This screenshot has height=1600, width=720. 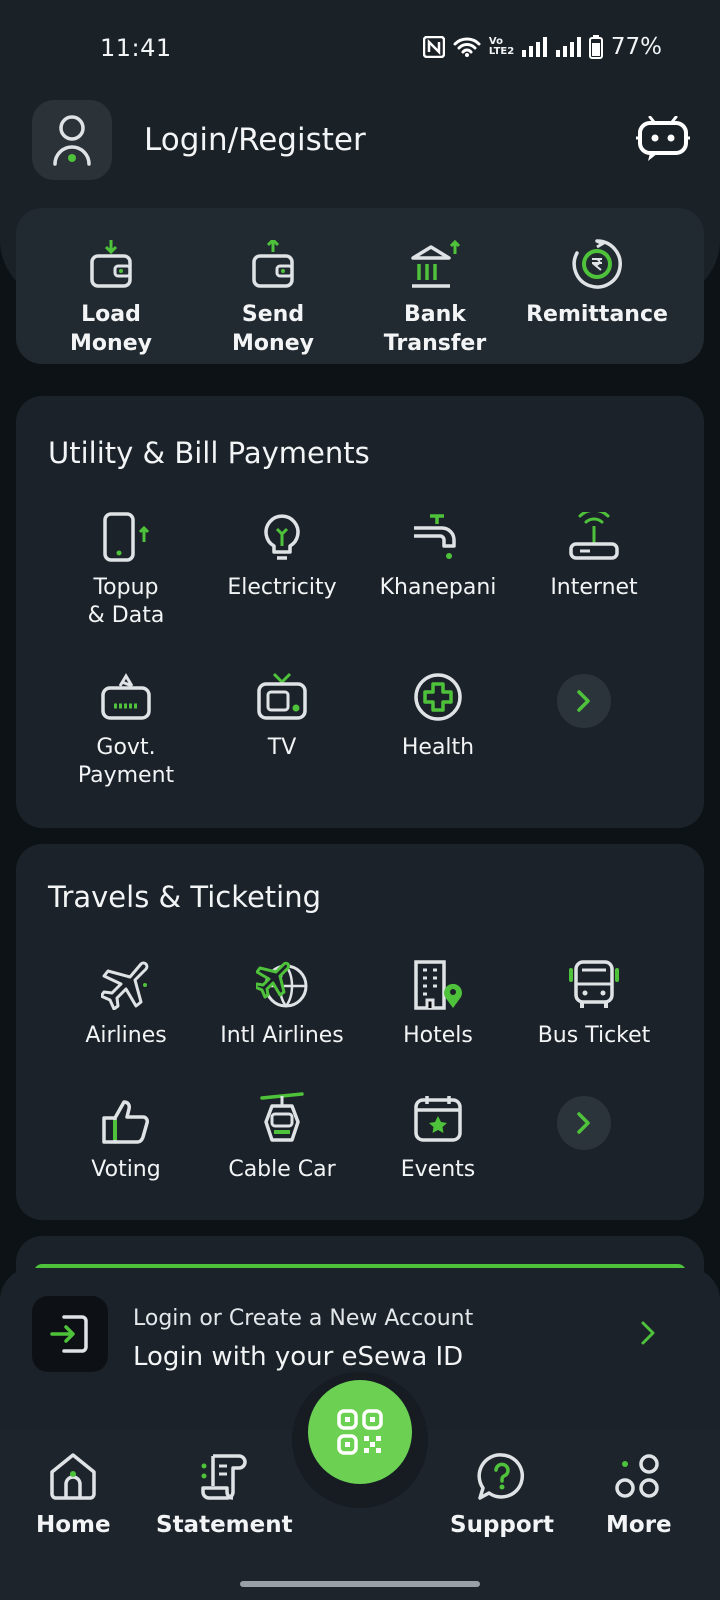 What do you see at coordinates (73, 1495) in the screenshot?
I see `nav-home: Home` at bounding box center [73, 1495].